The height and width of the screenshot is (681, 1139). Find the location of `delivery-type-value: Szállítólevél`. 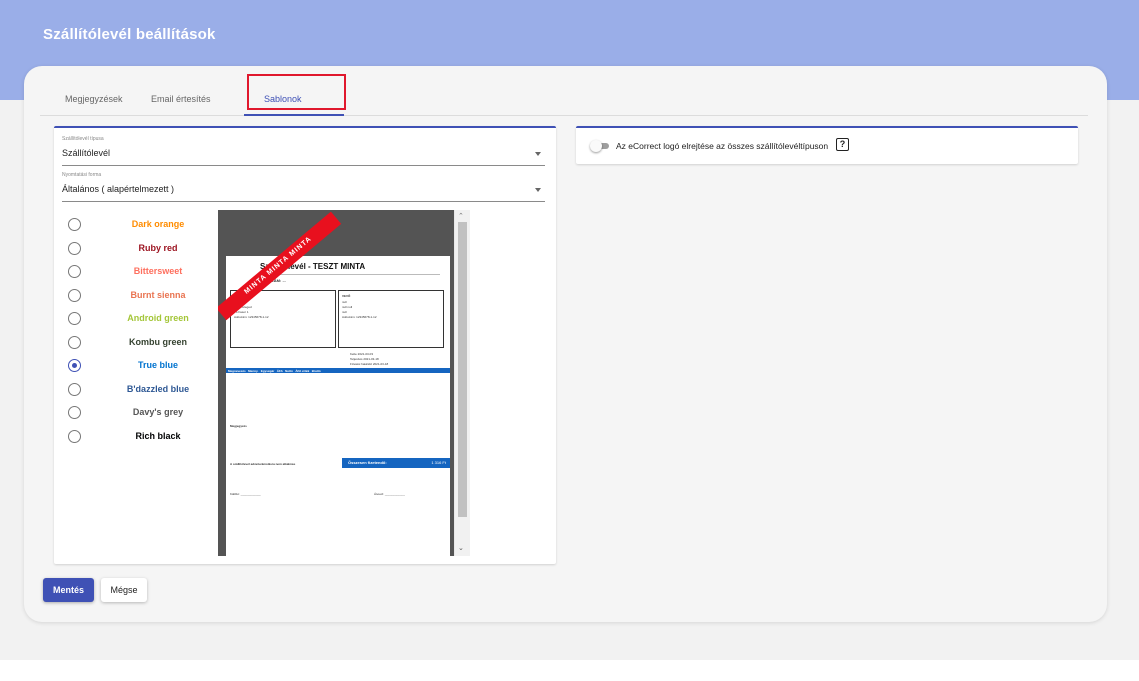

delivery-type-value: Szállítólevél is located at coordinates (86, 153).